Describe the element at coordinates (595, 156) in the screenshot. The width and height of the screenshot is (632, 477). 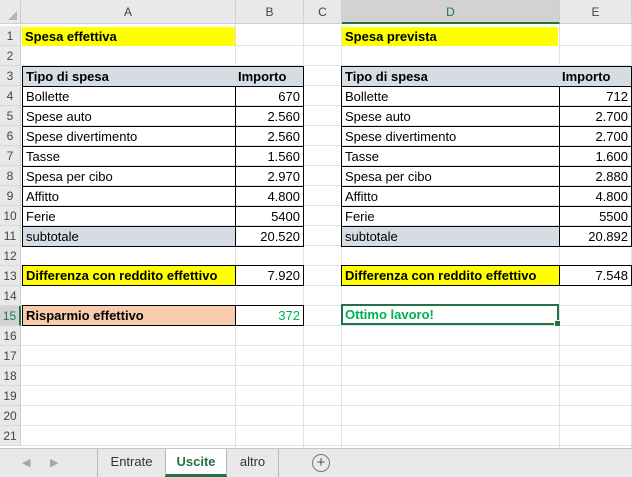
I see `right-item-amount: 1.600` at that location.